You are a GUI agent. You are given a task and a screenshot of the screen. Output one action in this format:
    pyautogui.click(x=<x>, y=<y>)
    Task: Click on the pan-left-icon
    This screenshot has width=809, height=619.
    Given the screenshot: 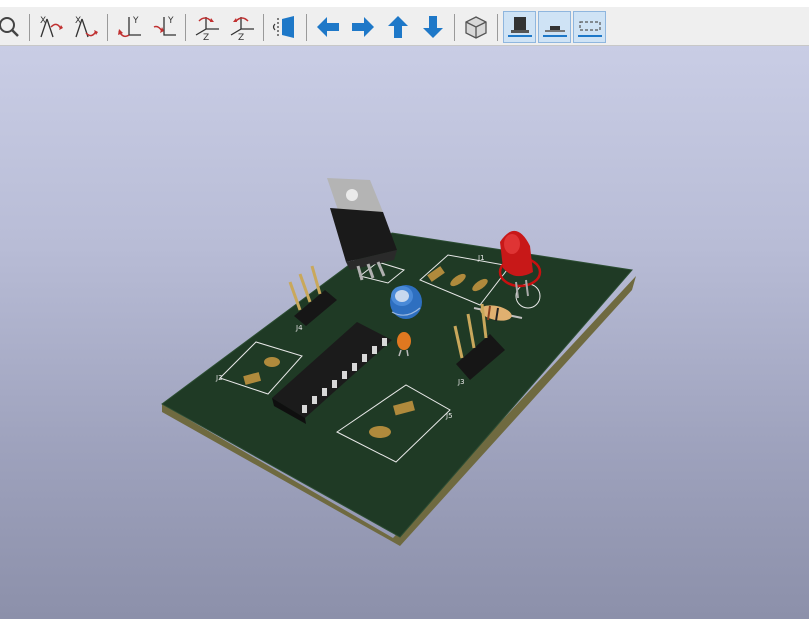 What is the action you would take?
    pyautogui.click(x=327, y=26)
    